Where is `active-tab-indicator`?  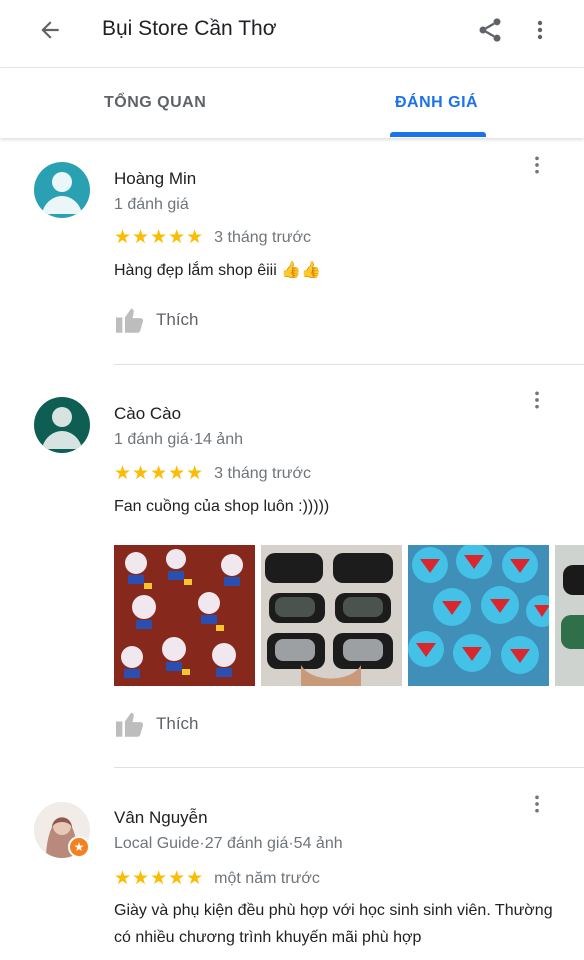
active-tab-indicator is located at coordinates (438, 134).